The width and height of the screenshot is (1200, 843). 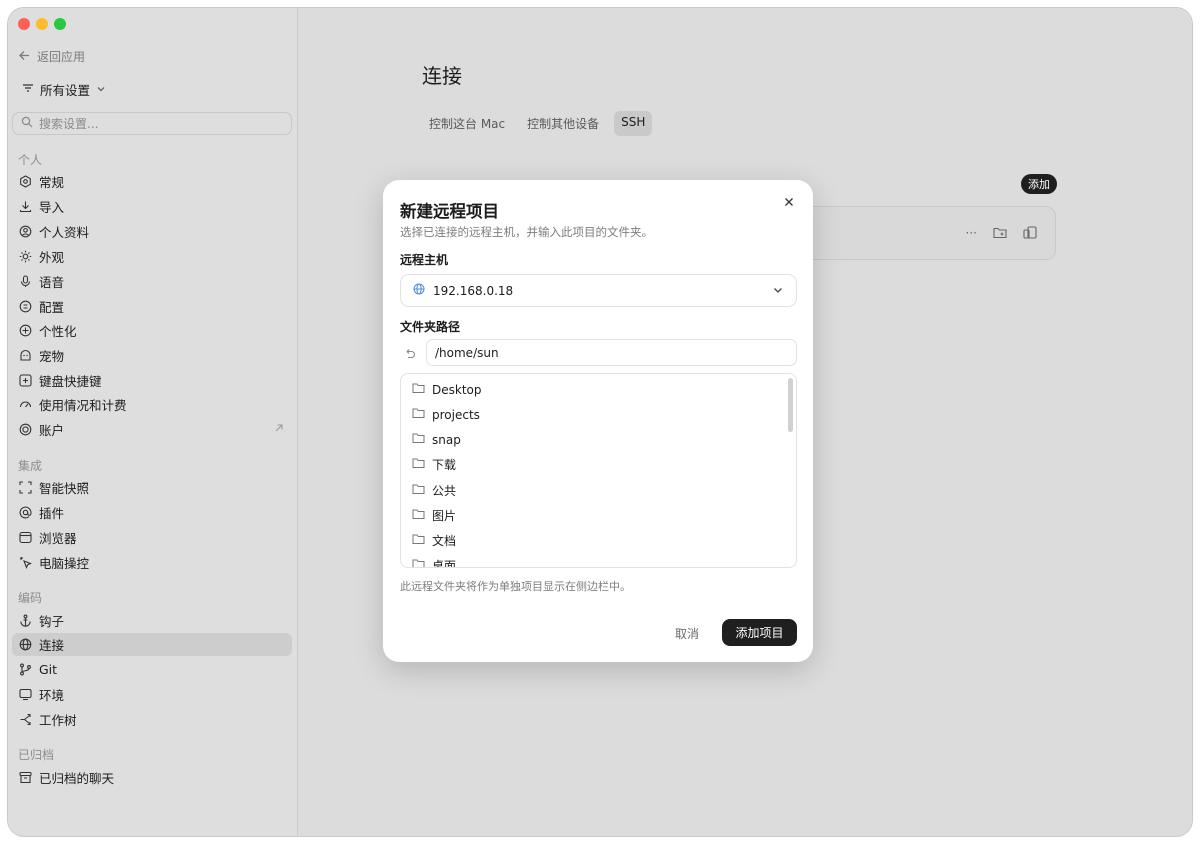 What do you see at coordinates (25, 206) in the screenshot?
I see `download-icon` at bounding box center [25, 206].